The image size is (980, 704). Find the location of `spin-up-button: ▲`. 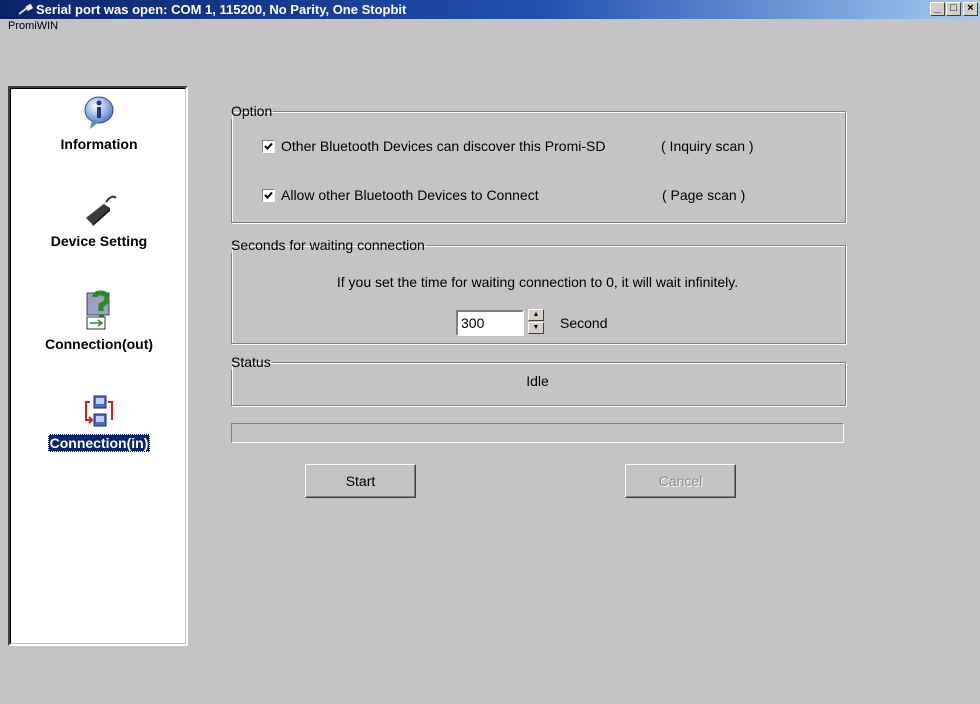

spin-up-button: ▲ is located at coordinates (536, 315).